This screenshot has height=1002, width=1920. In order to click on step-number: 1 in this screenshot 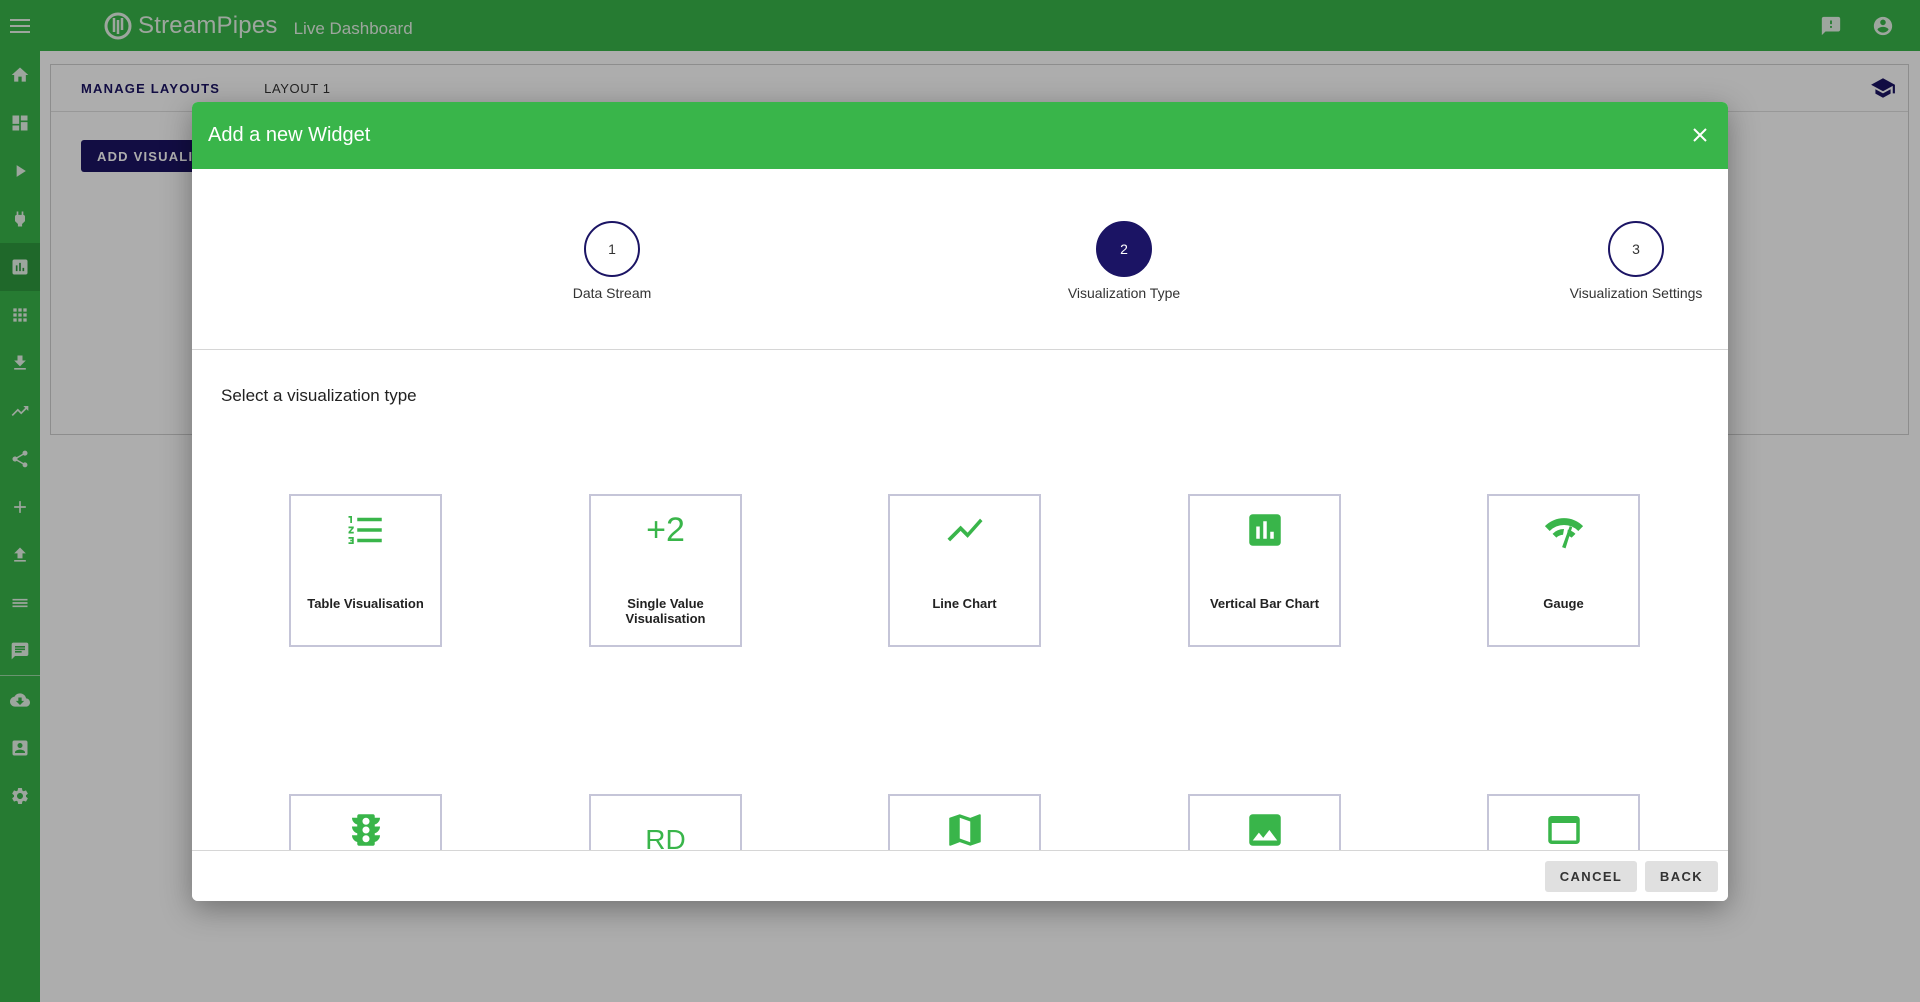, I will do `click(612, 249)`.